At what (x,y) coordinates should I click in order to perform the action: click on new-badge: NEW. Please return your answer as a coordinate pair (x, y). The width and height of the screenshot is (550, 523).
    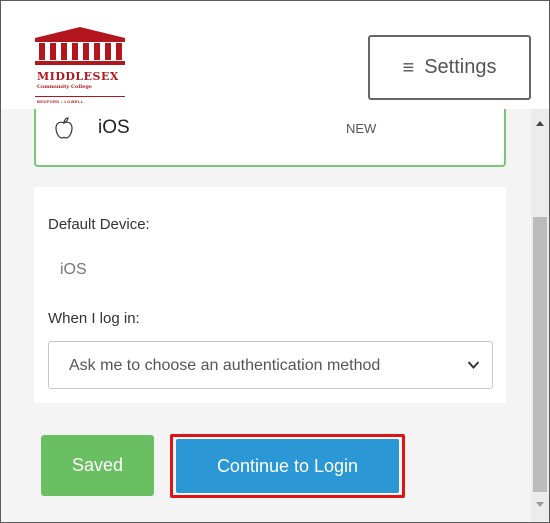
    Looking at the image, I should click on (361, 128).